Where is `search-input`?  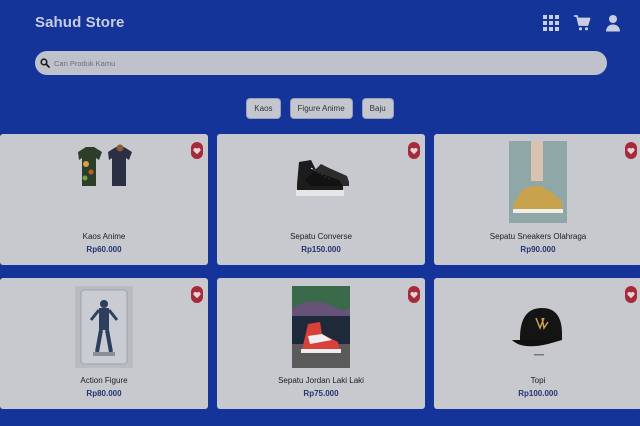
search-input is located at coordinates (314, 63).